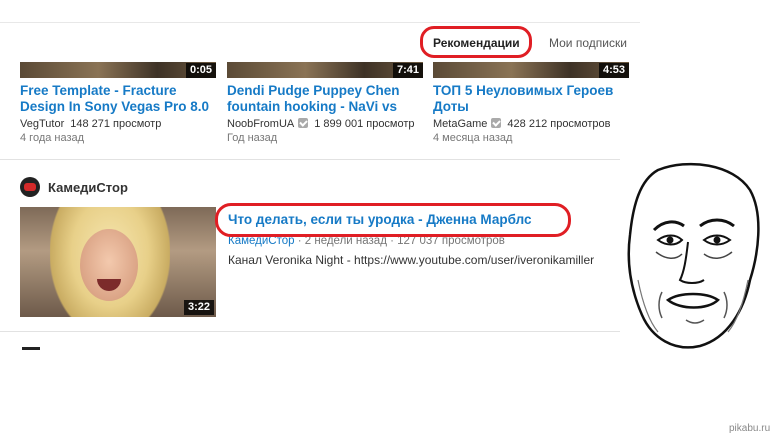 This screenshot has height=439, width=777. I want to click on tab-subscriptions: Мои подписки, so click(588, 43).